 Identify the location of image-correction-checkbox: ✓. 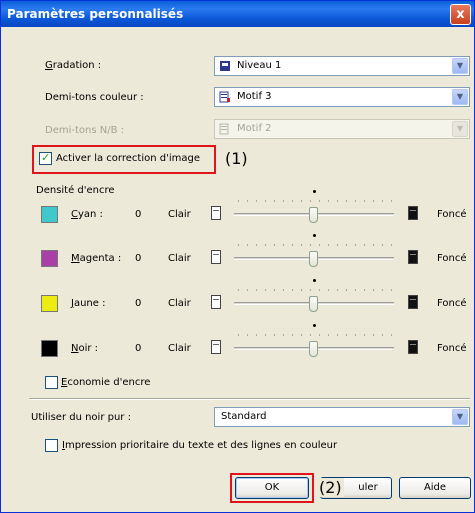
(45, 158).